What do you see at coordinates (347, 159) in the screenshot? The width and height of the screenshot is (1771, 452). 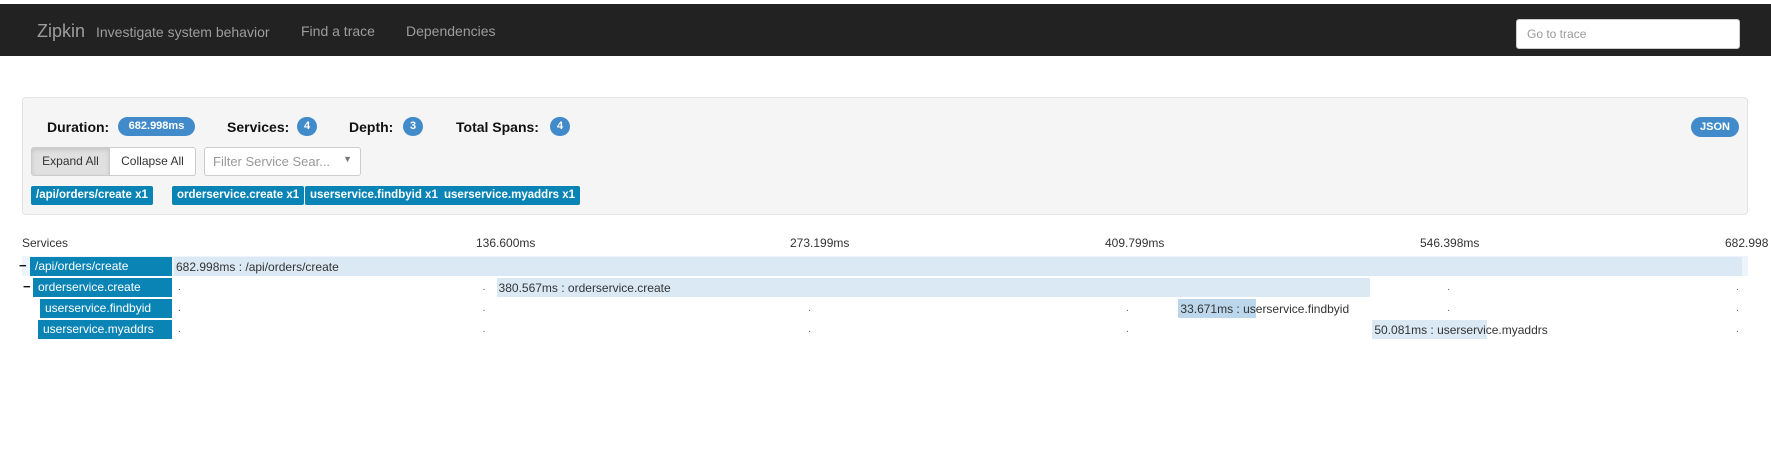 I see `chevron-down-icon: ▼` at bounding box center [347, 159].